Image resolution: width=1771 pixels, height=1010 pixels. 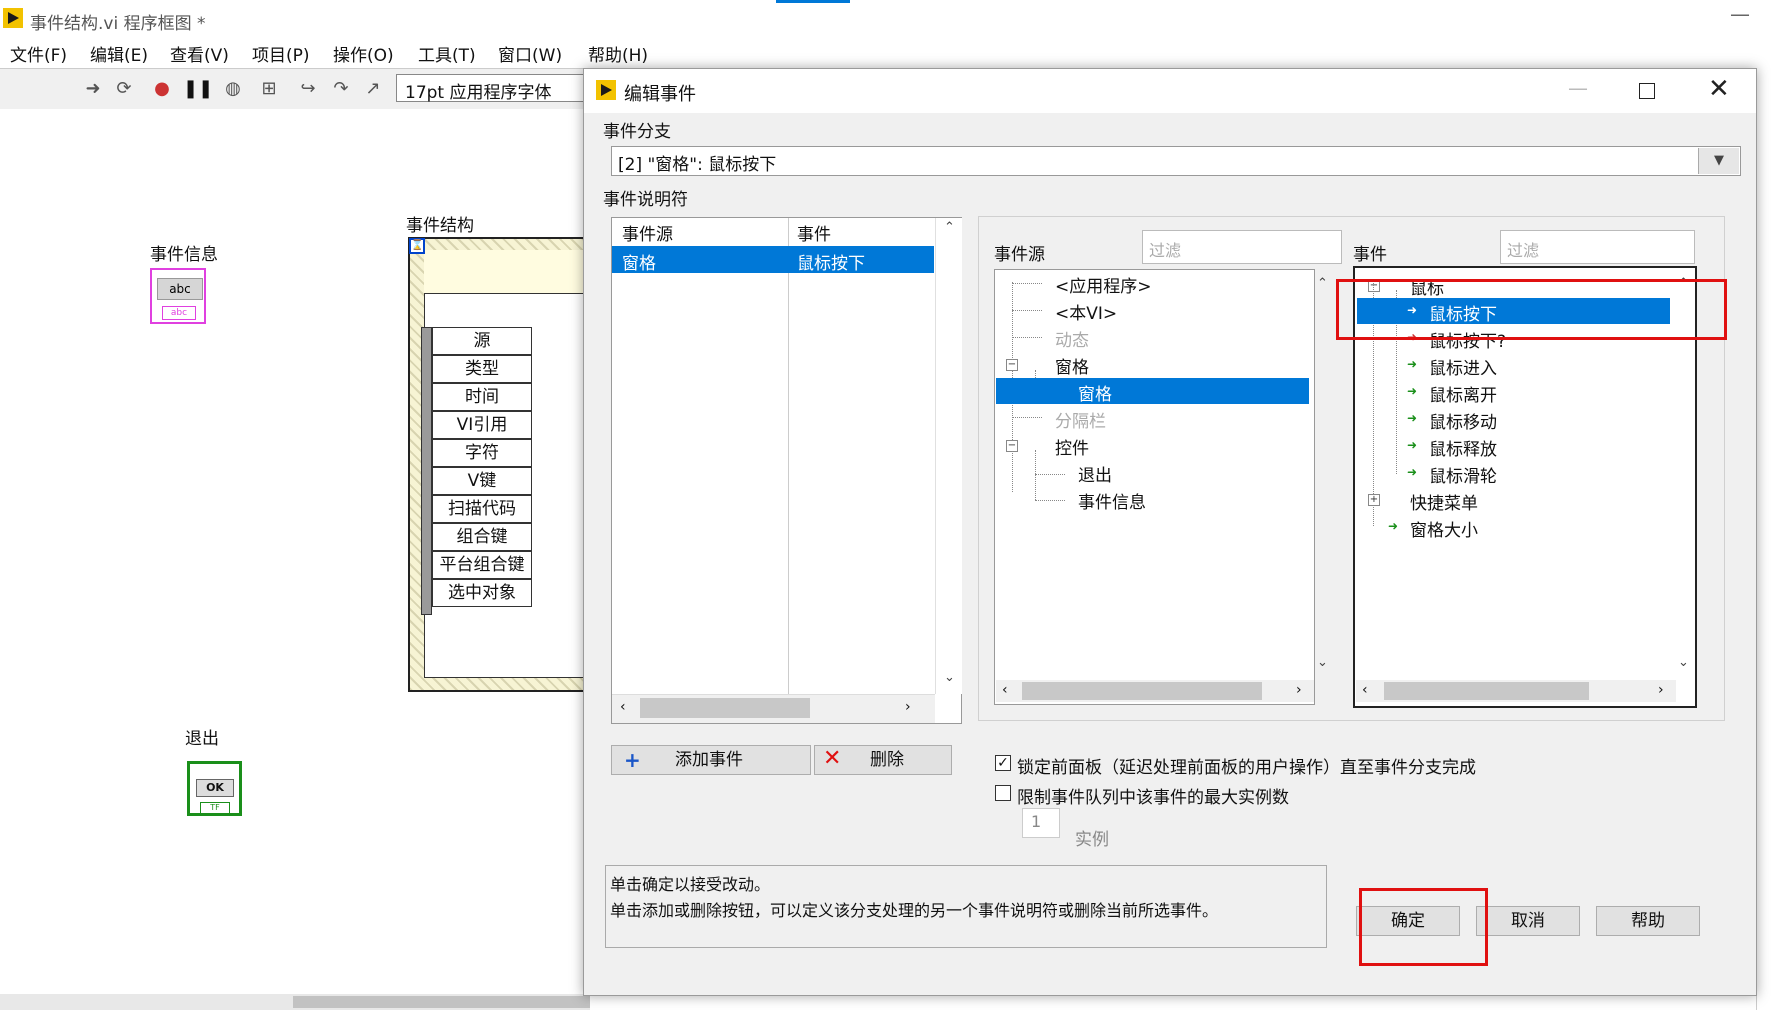 I want to click on menu-tools: 工具(T), so click(x=447, y=53).